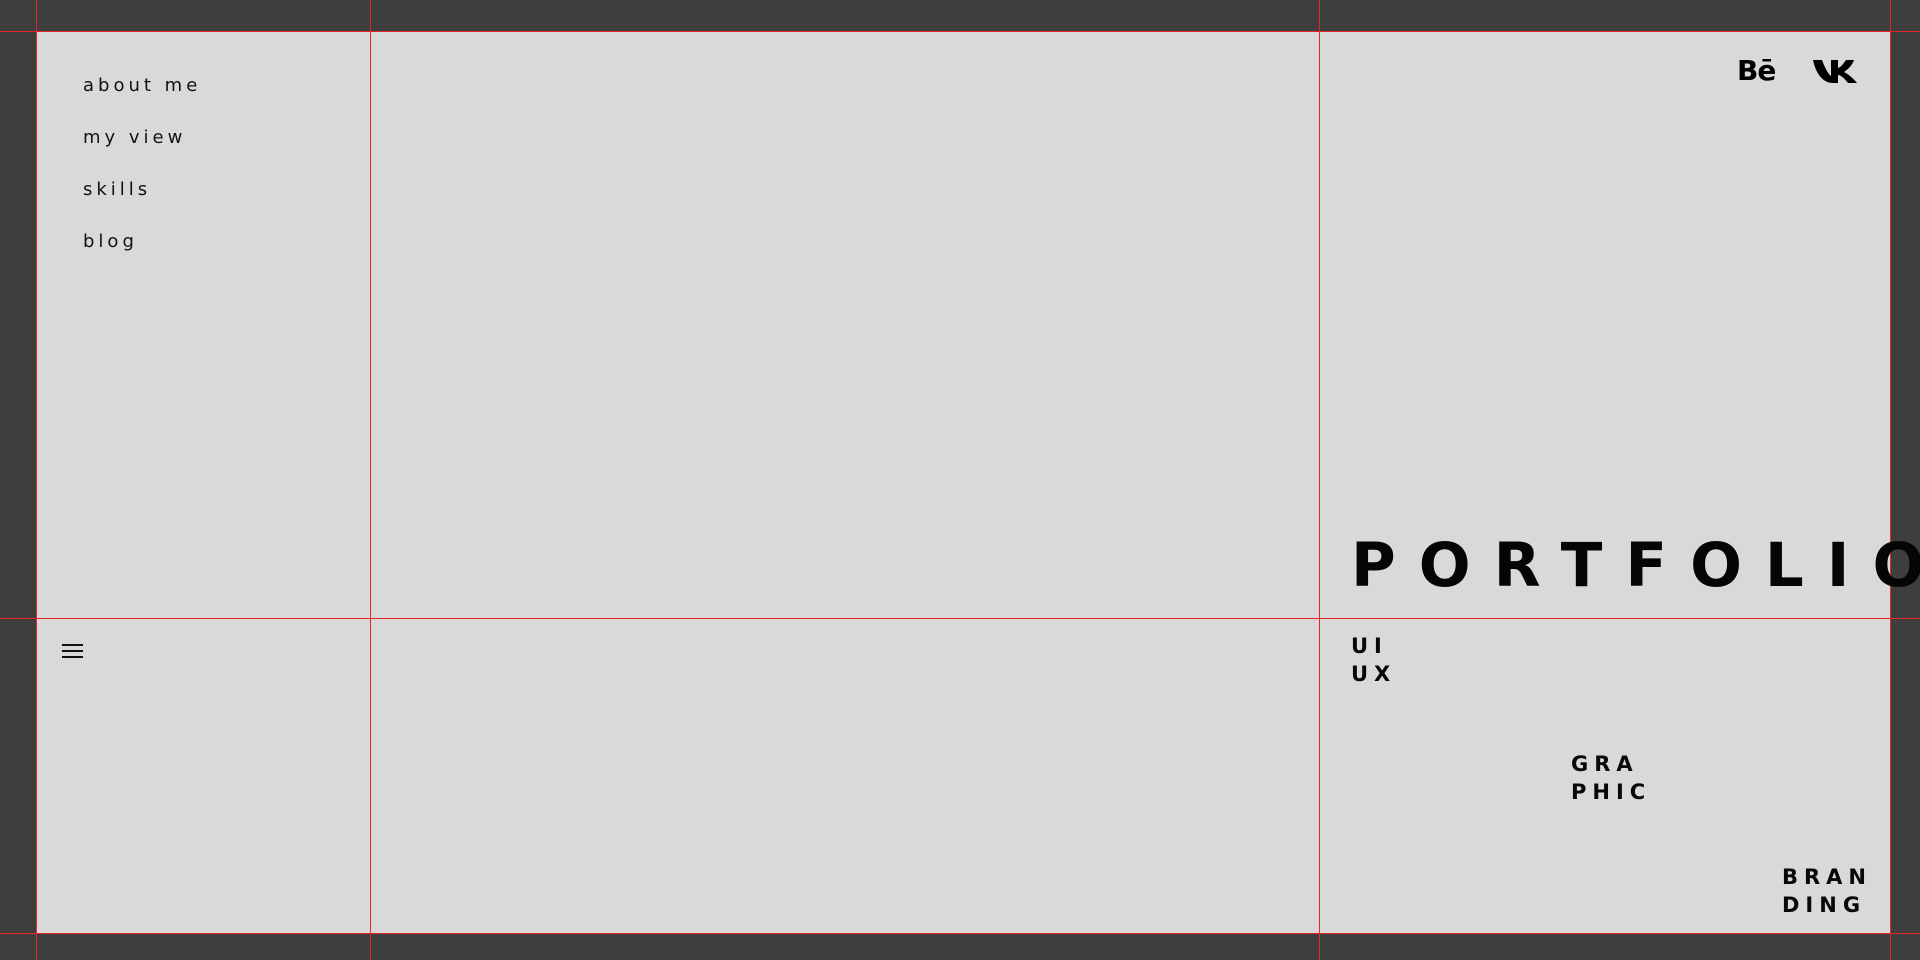  I want to click on behance-icon: Bē, so click(1756, 71).